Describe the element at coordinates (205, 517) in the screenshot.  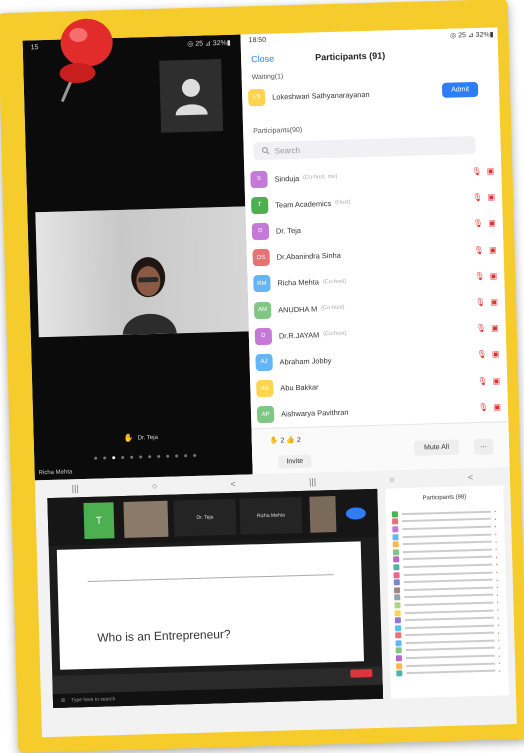
I see `participant-tile: Dr. Teja` at that location.